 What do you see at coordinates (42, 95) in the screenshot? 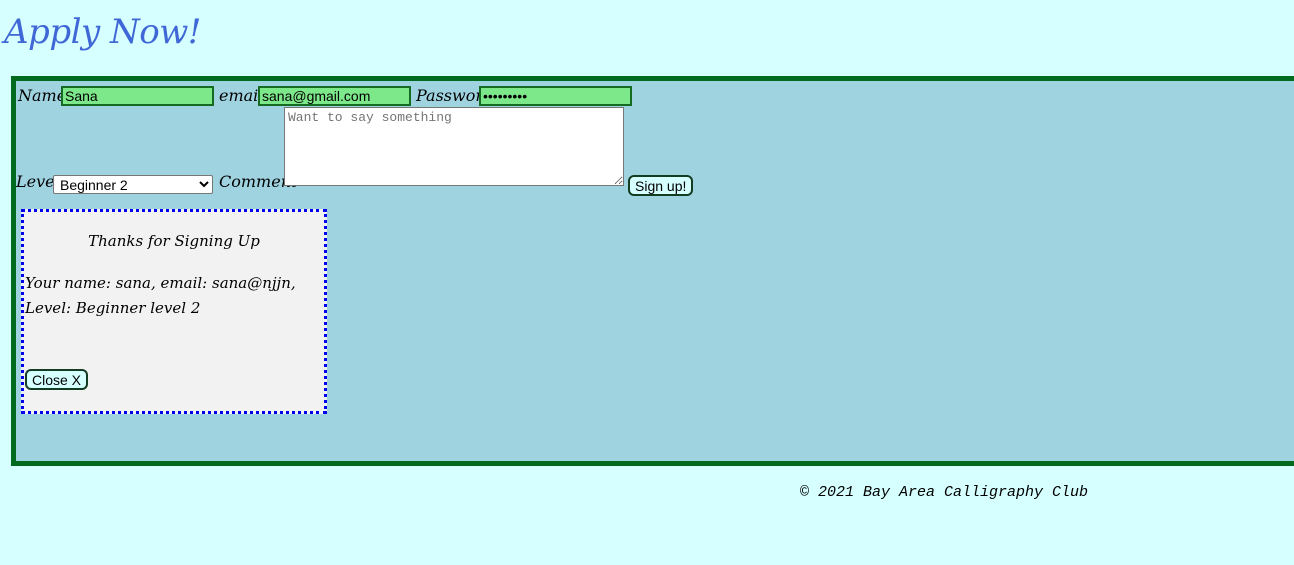
I see `name-label: Name` at bounding box center [42, 95].